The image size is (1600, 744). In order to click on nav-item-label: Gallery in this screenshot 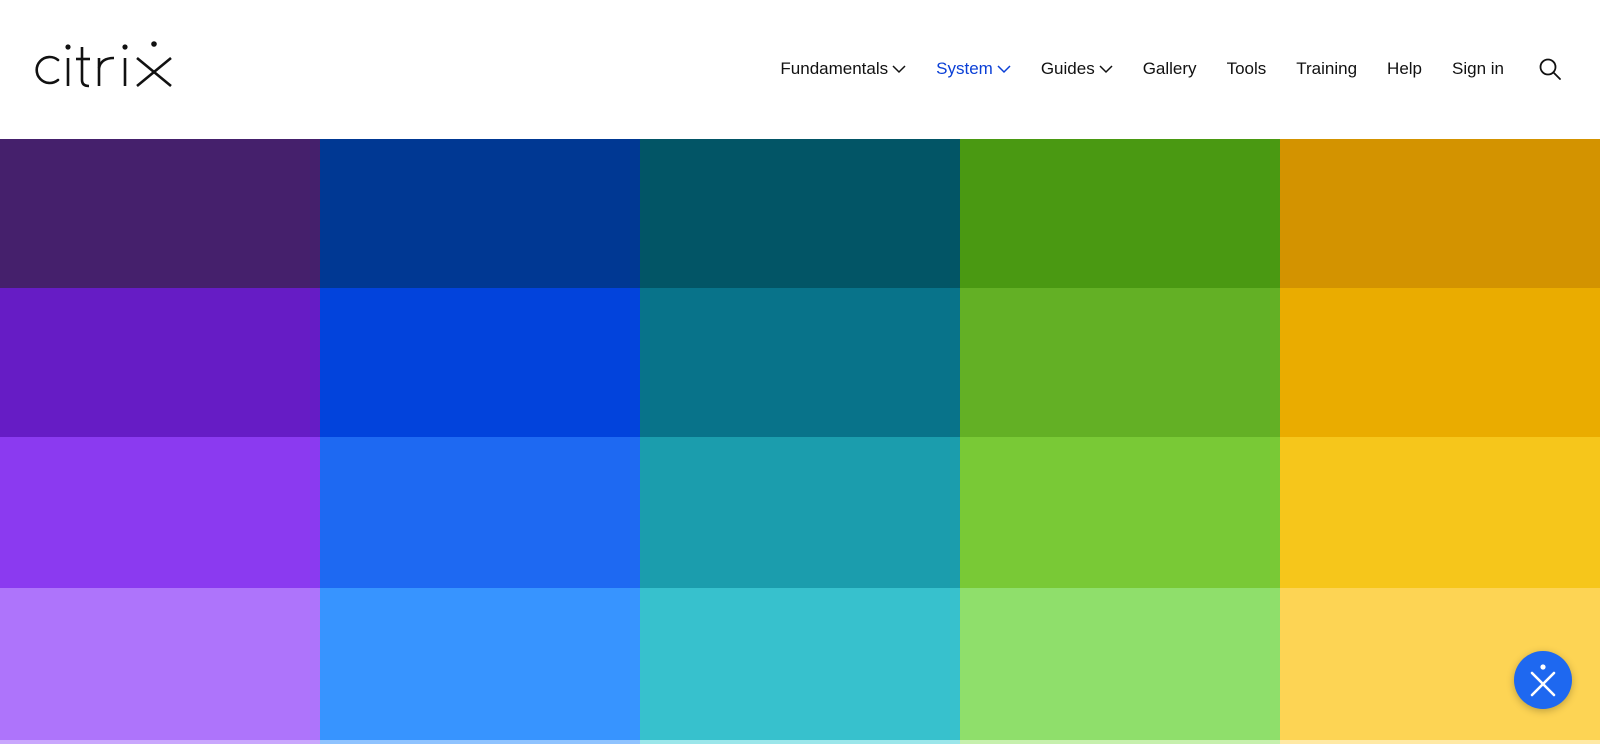, I will do `click(1169, 68)`.